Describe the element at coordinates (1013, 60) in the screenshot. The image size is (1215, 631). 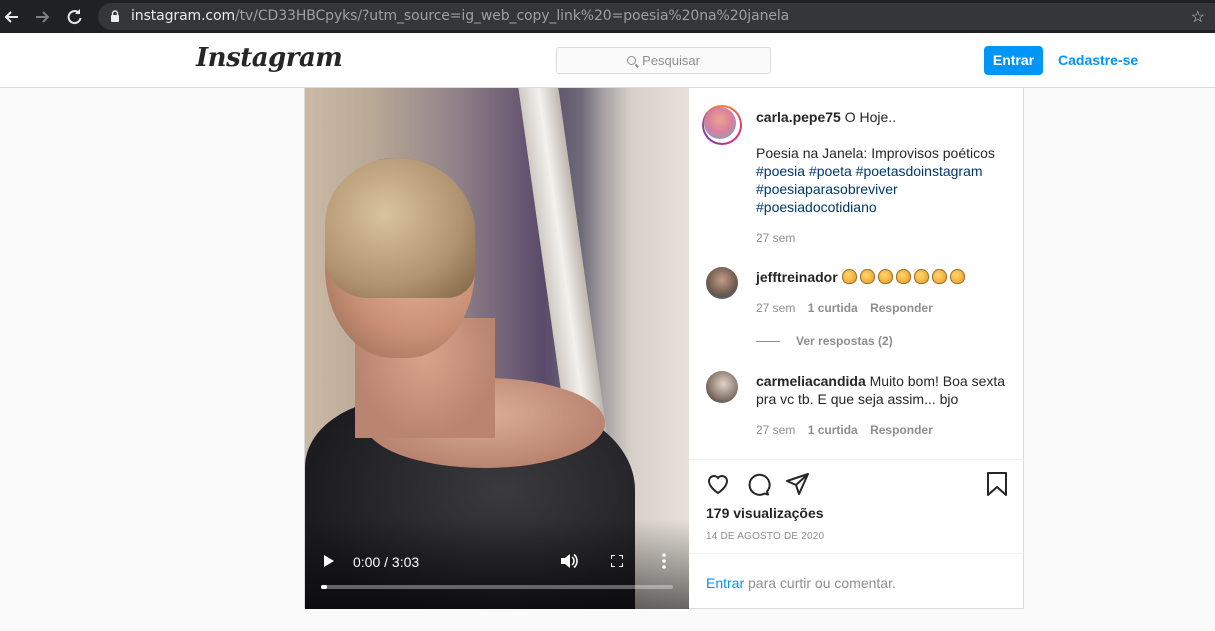
I see `login-button: Entrar` at that location.